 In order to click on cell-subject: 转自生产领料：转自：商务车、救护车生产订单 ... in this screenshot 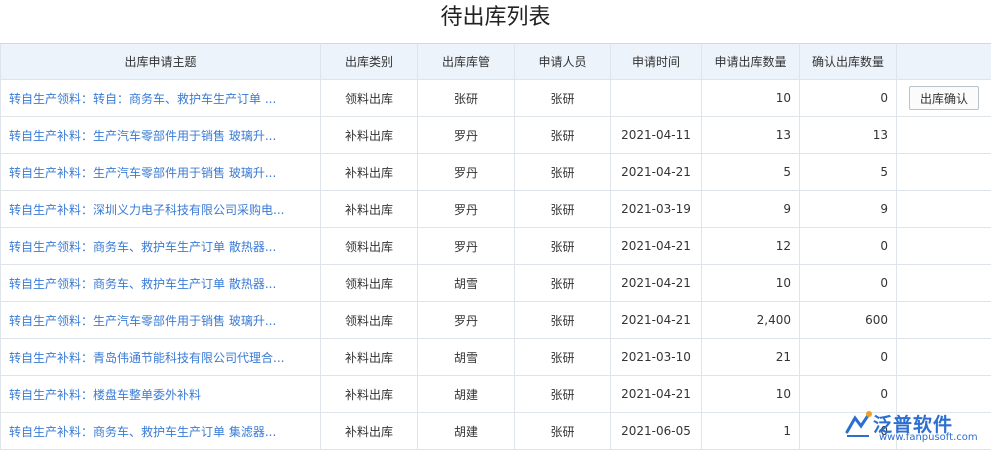, I will do `click(160, 98)`.